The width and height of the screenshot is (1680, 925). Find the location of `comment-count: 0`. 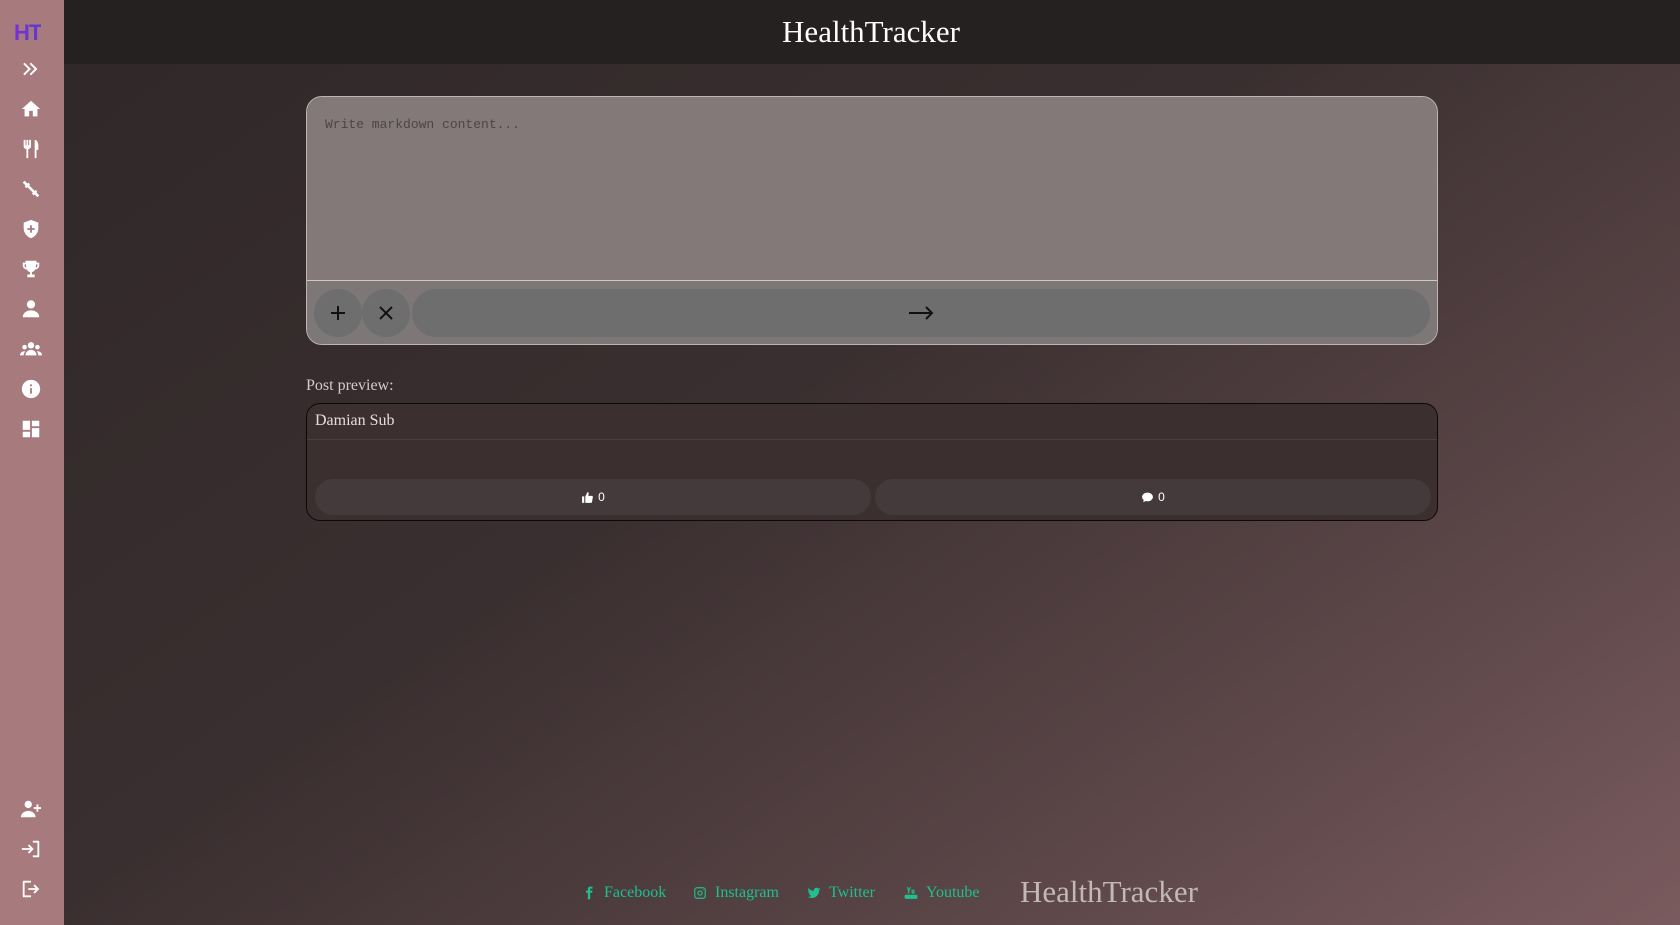

comment-count: 0 is located at coordinates (1161, 497).